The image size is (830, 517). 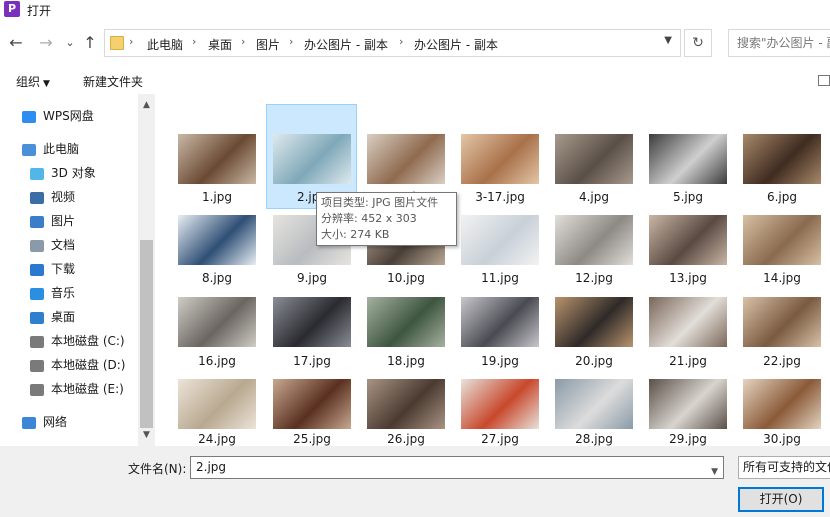 I want to click on file-name: 12.jpg, so click(x=594, y=278).